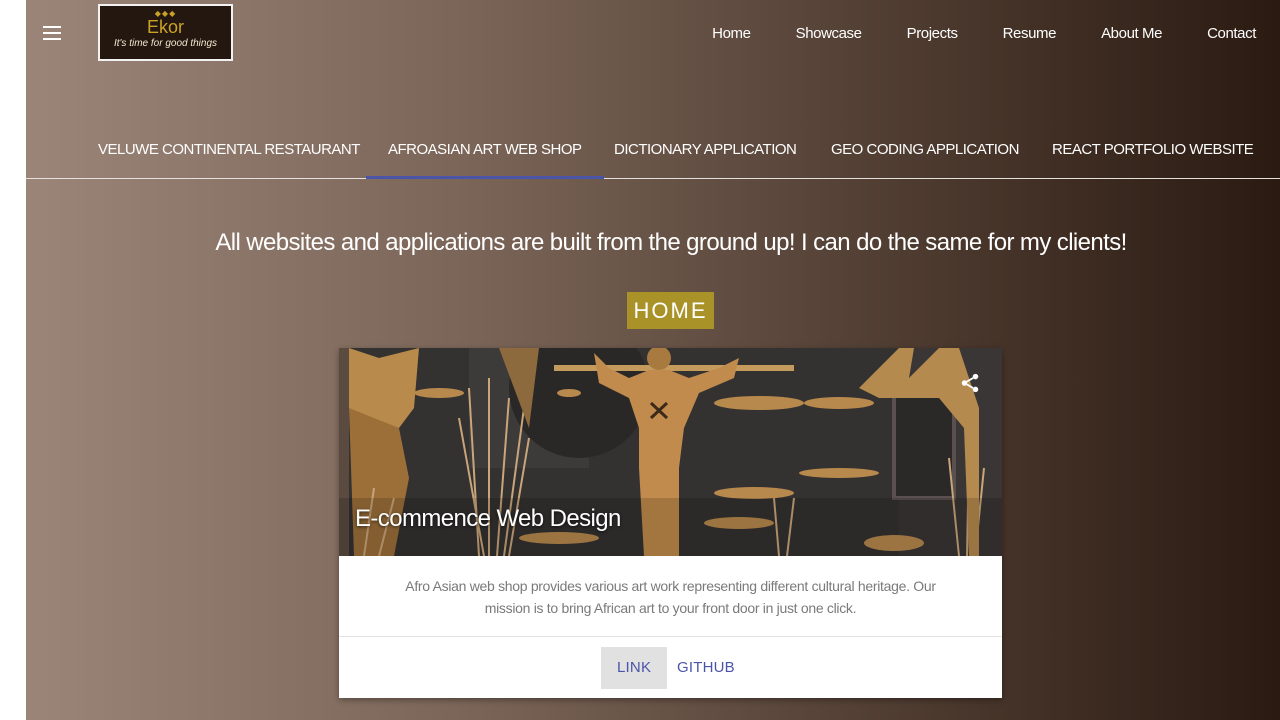 The image size is (1280, 720). I want to click on github-button: GITHUB, so click(706, 668).